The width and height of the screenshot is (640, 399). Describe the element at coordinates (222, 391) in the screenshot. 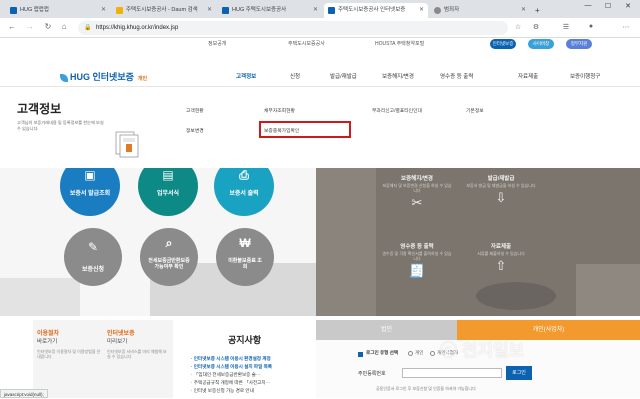

I see `notice-item: · 인터넷 보증신청 가능 경로 안내` at that location.